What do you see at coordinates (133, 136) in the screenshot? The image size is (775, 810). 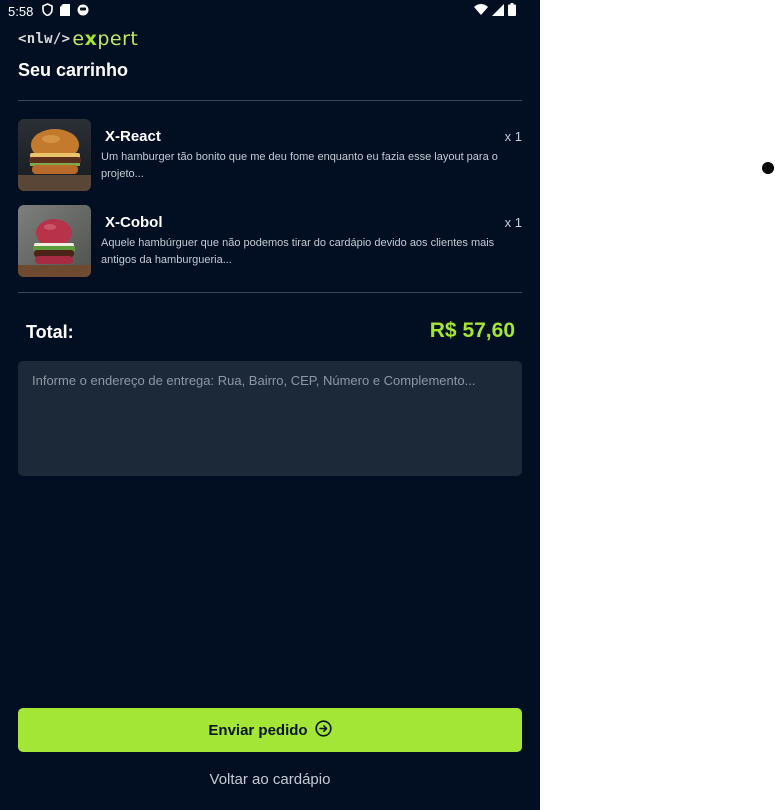 I see `item-name: X-React` at bounding box center [133, 136].